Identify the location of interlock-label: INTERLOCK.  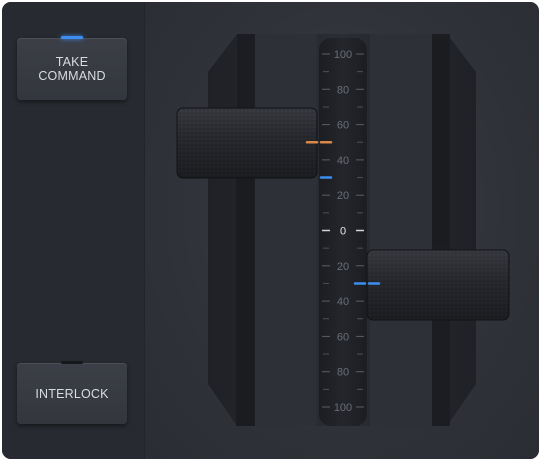
(72, 393).